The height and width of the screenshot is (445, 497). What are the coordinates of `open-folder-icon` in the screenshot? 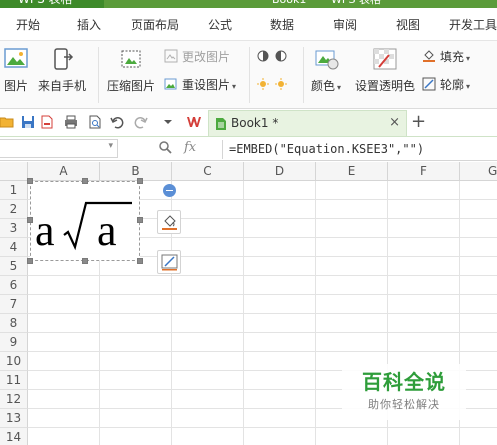 It's located at (7, 122).